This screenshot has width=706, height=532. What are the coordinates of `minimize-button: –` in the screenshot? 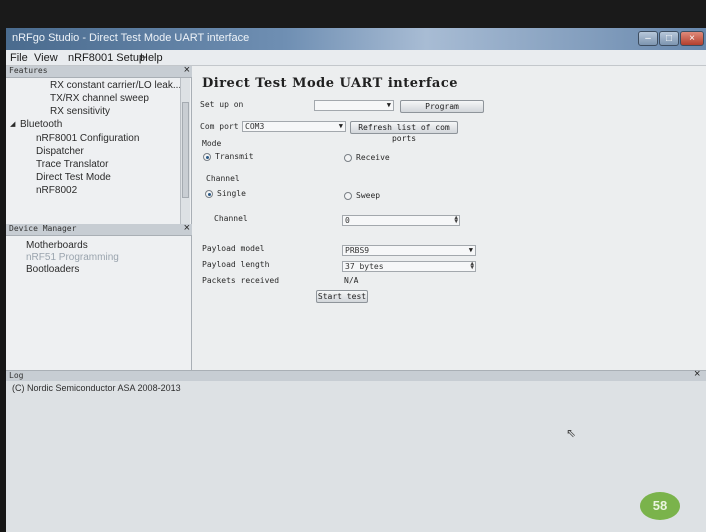 It's located at (648, 38).